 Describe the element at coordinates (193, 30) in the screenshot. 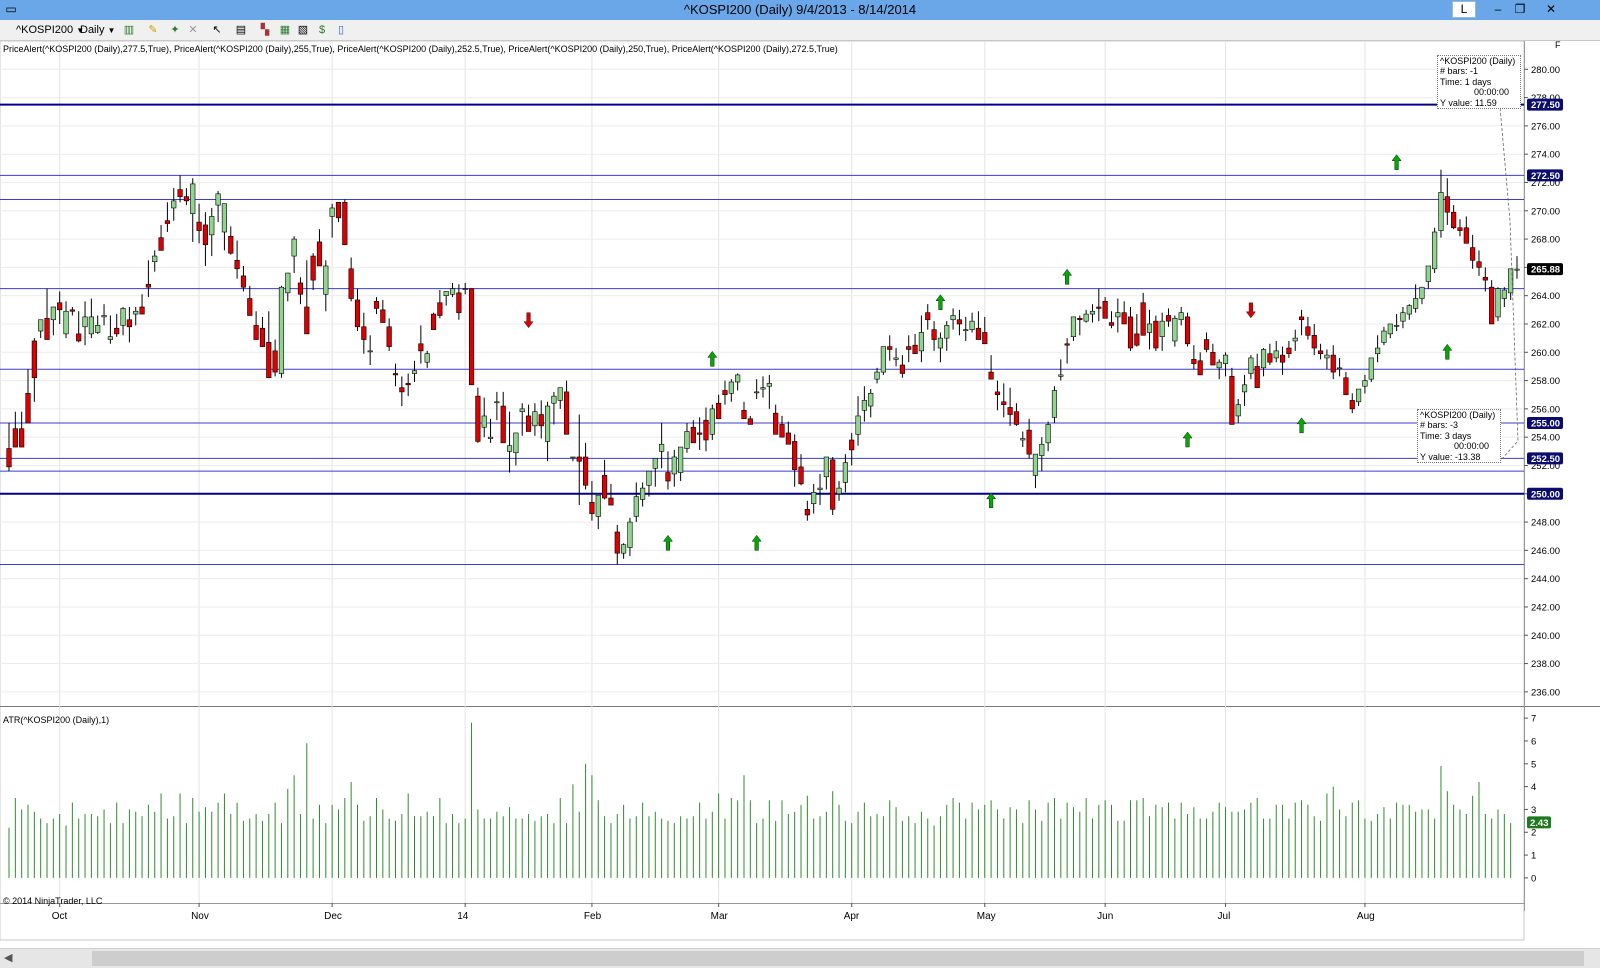

I see `remove-draw-icon: ✕` at that location.